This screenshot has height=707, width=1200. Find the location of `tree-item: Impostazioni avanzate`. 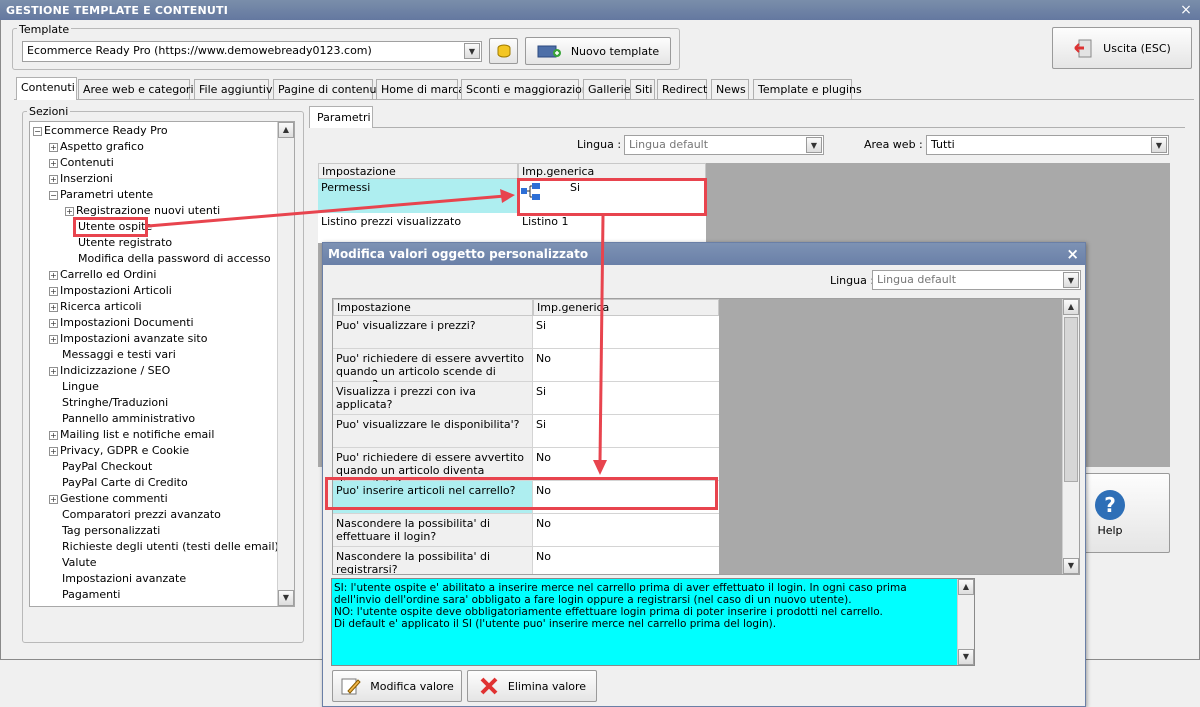

tree-item: Impostazioni avanzate is located at coordinates (117, 579).